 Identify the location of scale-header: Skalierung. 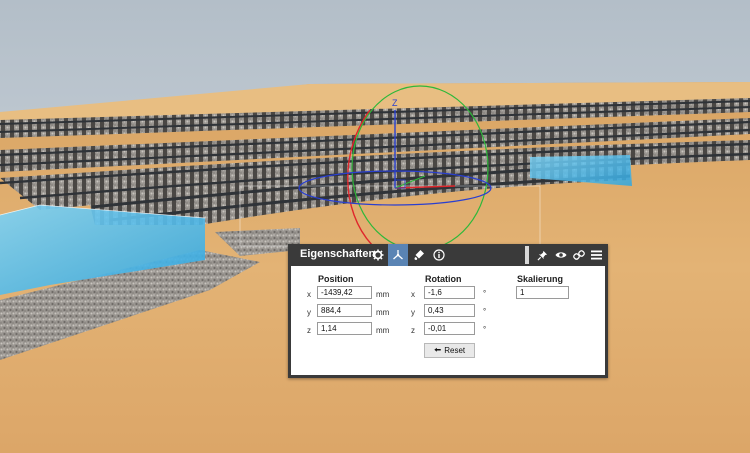
(540, 279).